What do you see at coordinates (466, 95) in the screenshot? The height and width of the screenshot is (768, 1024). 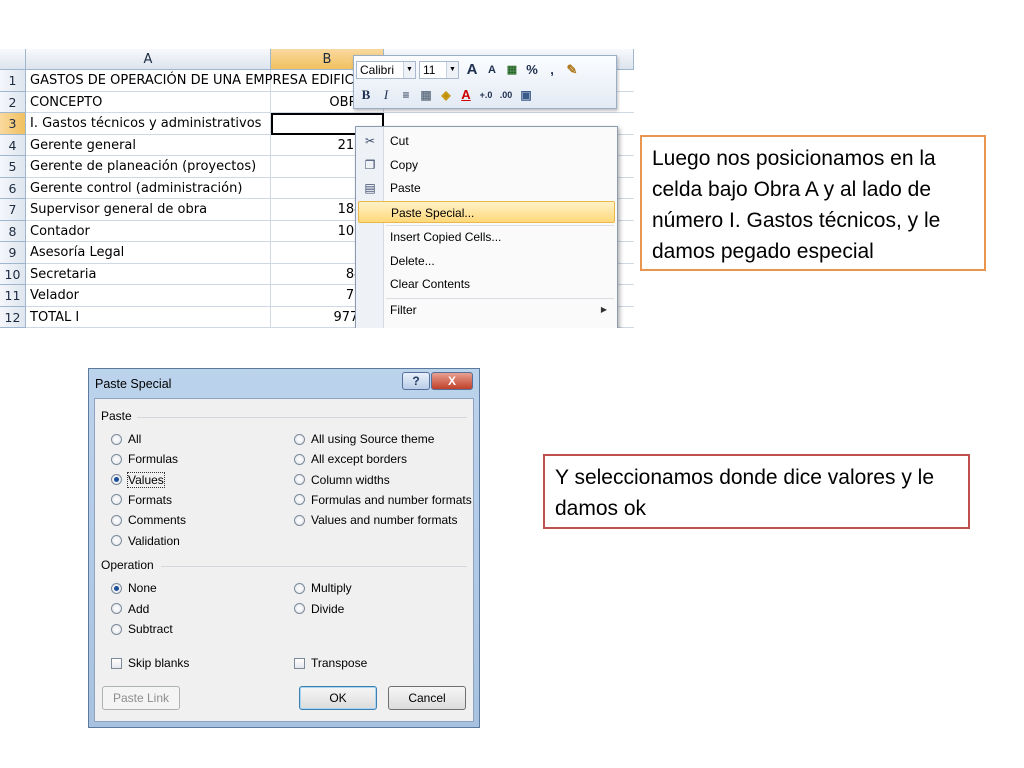 I see `font-color-button: A` at bounding box center [466, 95].